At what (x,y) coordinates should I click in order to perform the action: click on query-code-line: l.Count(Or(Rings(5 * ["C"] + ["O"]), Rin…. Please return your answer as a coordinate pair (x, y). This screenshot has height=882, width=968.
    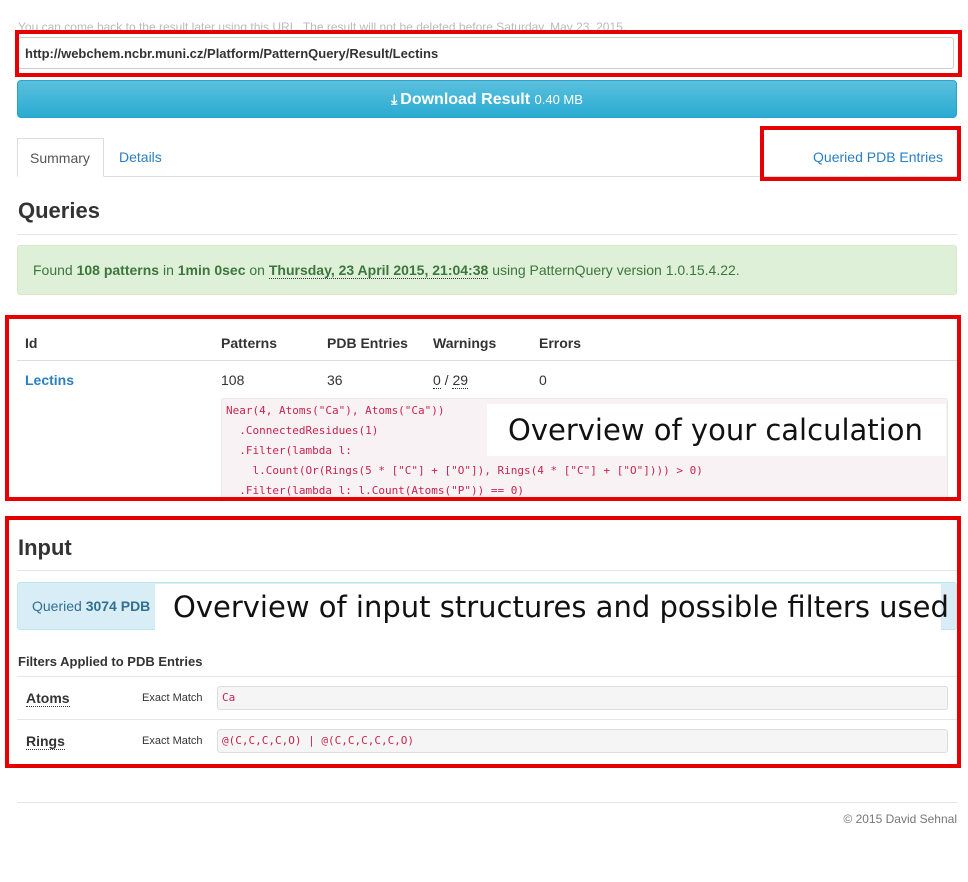
    Looking at the image, I should click on (464, 470).